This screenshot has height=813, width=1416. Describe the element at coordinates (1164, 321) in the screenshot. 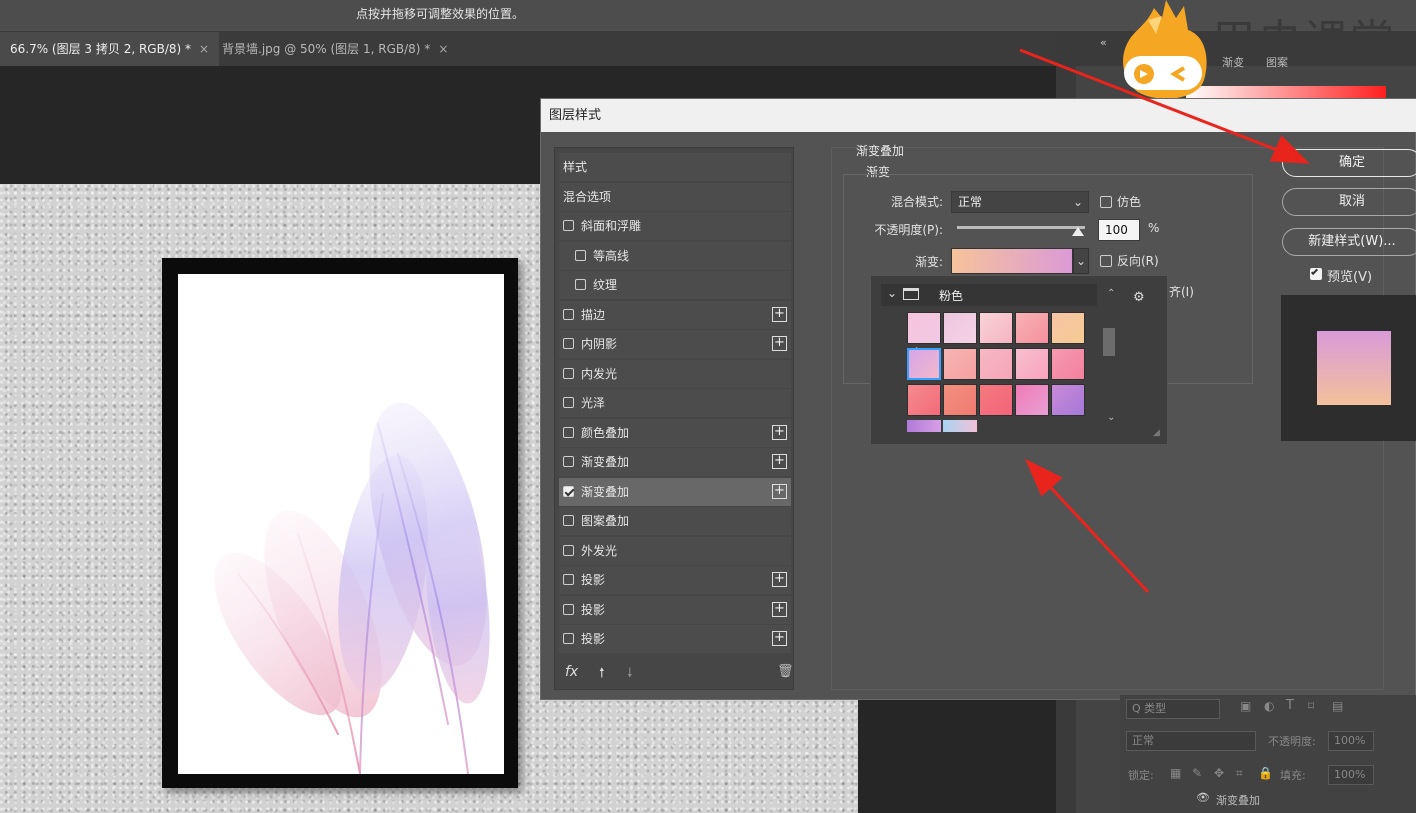

I see `annotation-arrows` at that location.